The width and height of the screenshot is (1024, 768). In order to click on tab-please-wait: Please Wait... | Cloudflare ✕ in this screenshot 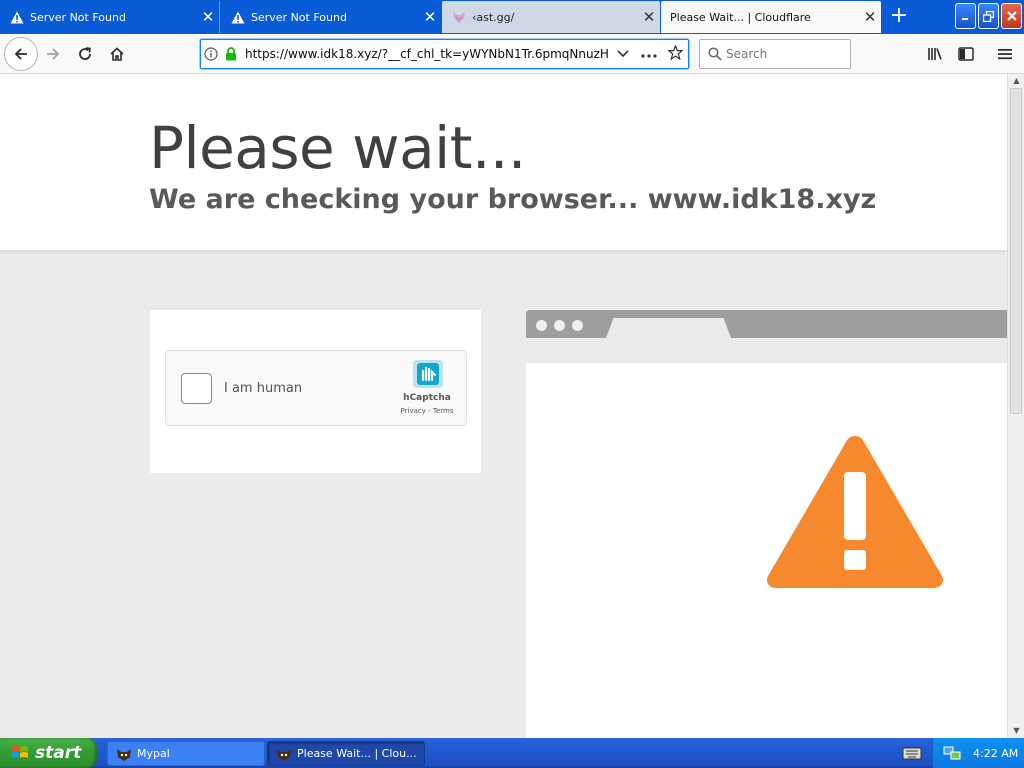, I will do `click(771, 17)`.